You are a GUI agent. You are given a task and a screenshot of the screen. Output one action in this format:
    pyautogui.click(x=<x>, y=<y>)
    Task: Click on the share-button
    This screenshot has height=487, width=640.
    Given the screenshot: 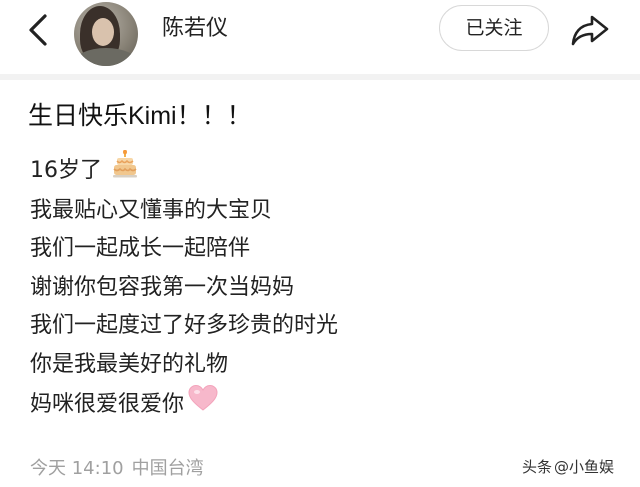 What is the action you would take?
    pyautogui.click(x=590, y=30)
    